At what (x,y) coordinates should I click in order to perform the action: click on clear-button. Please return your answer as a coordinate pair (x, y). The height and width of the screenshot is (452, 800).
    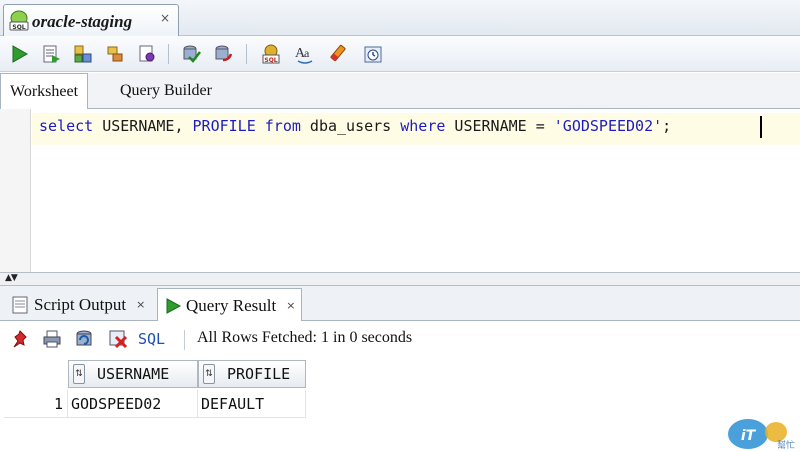
    Looking at the image, I should click on (339, 54).